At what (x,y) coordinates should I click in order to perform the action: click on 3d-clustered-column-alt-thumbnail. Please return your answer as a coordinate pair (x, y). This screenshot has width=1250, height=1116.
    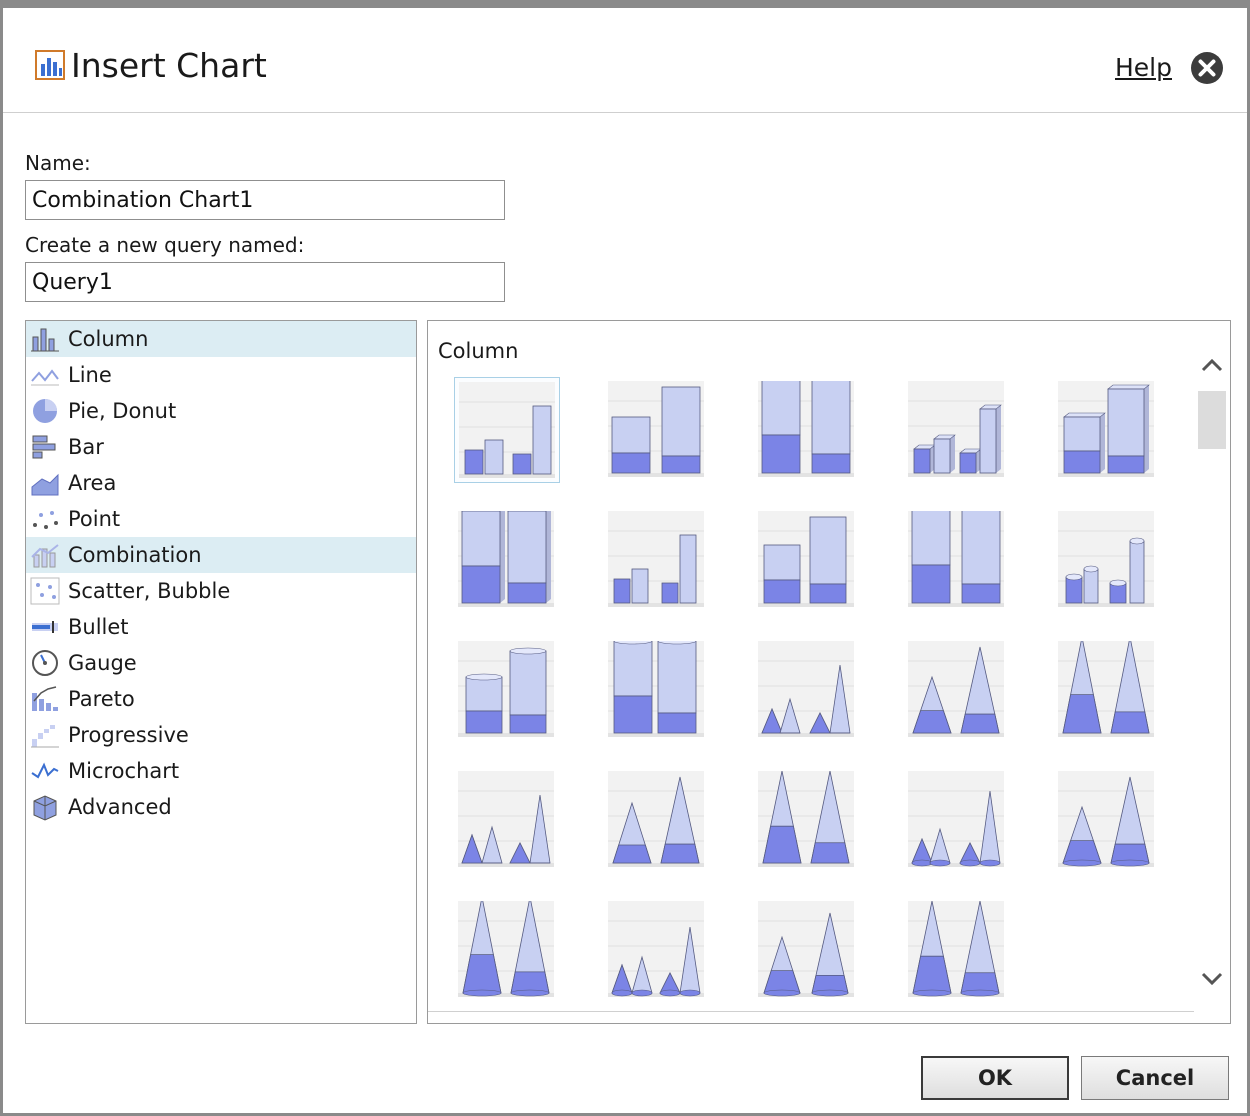
    Looking at the image, I should click on (1107, 560).